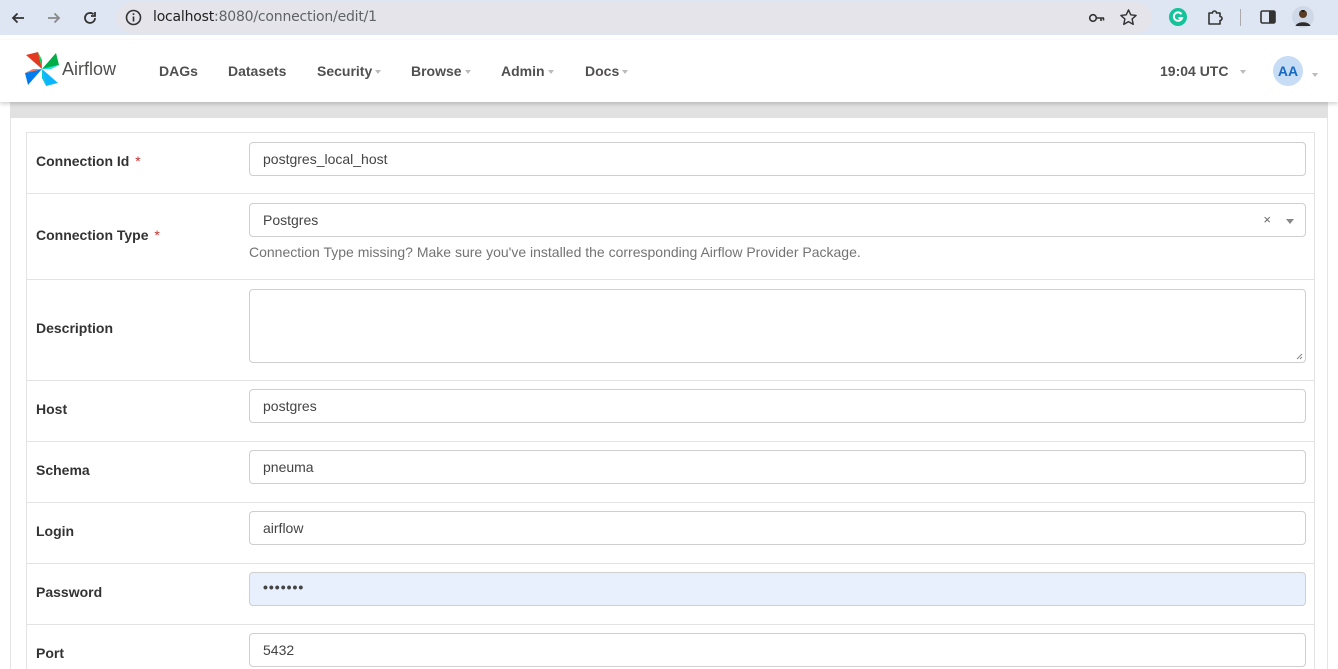 Image resolution: width=1338 pixels, height=669 pixels. I want to click on profile-photo-icon, so click(1303, 17).